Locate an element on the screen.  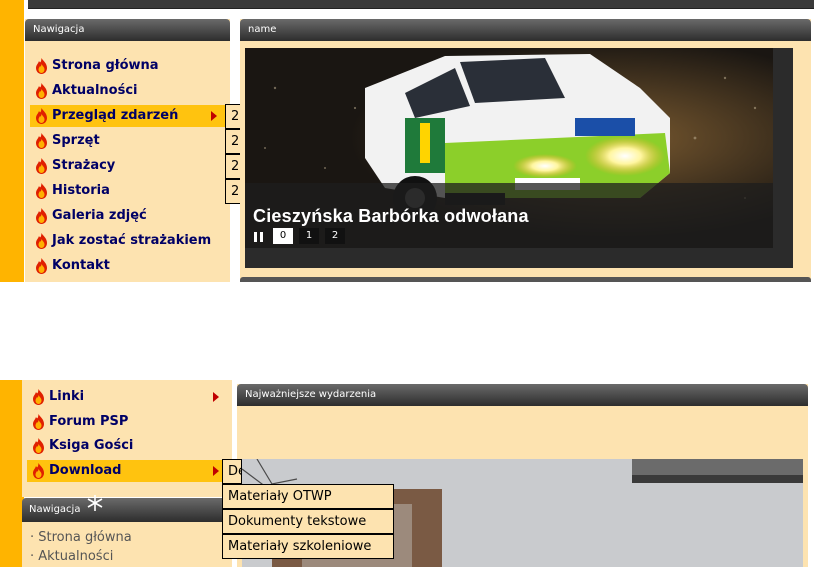
nav-item-label: Sprzęt is located at coordinates (76, 140).